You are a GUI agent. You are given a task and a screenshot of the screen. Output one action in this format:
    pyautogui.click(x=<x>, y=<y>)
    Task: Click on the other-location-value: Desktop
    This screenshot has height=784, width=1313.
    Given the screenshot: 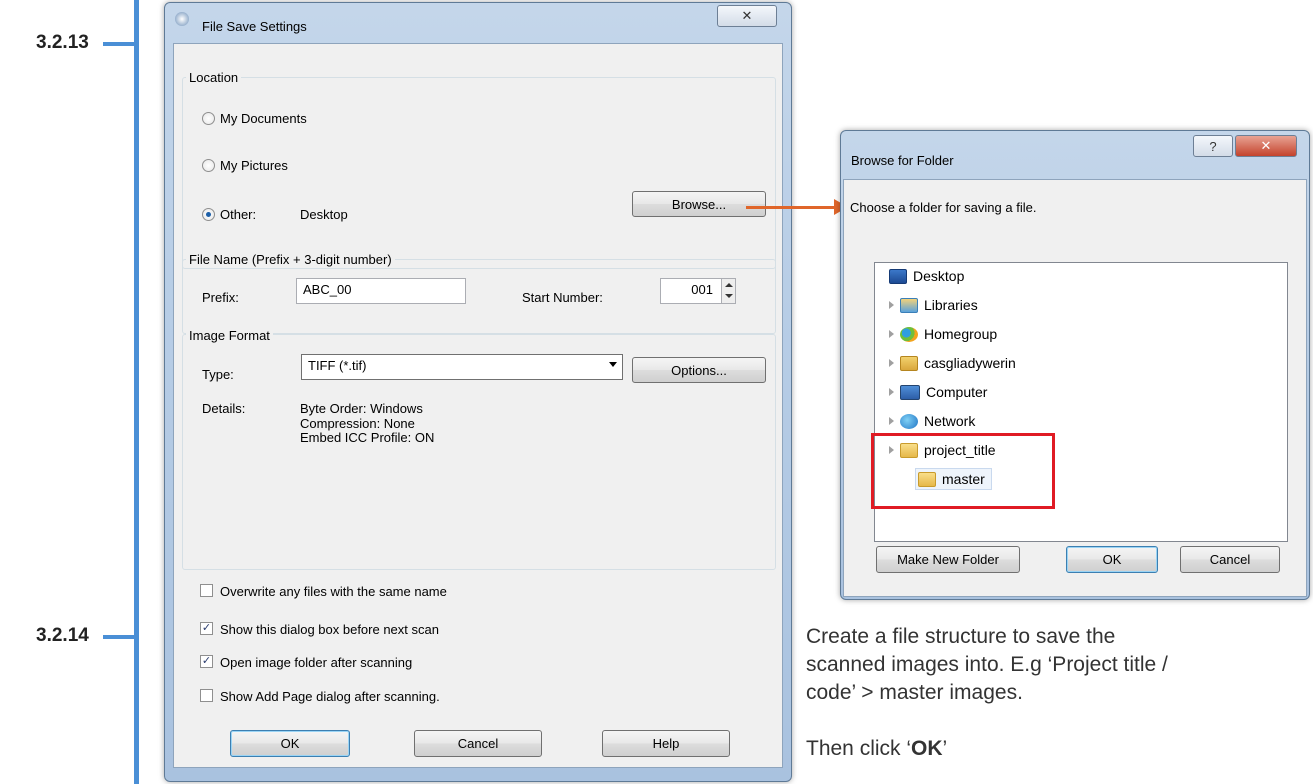 What is the action you would take?
    pyautogui.click(x=324, y=214)
    